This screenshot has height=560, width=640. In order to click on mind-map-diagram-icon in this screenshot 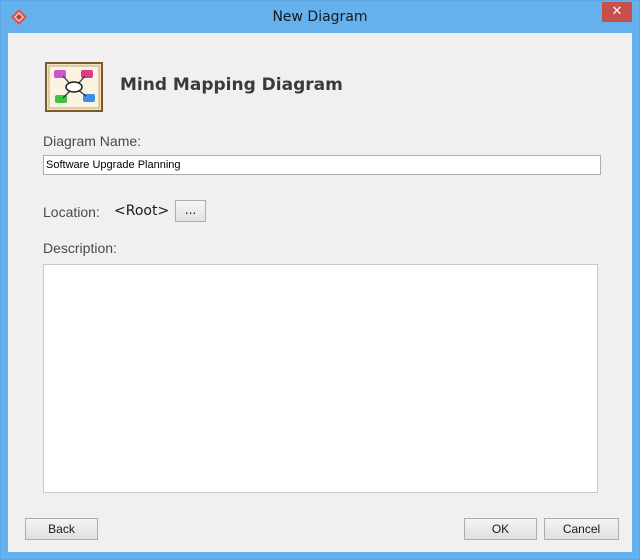, I will do `click(74, 87)`.